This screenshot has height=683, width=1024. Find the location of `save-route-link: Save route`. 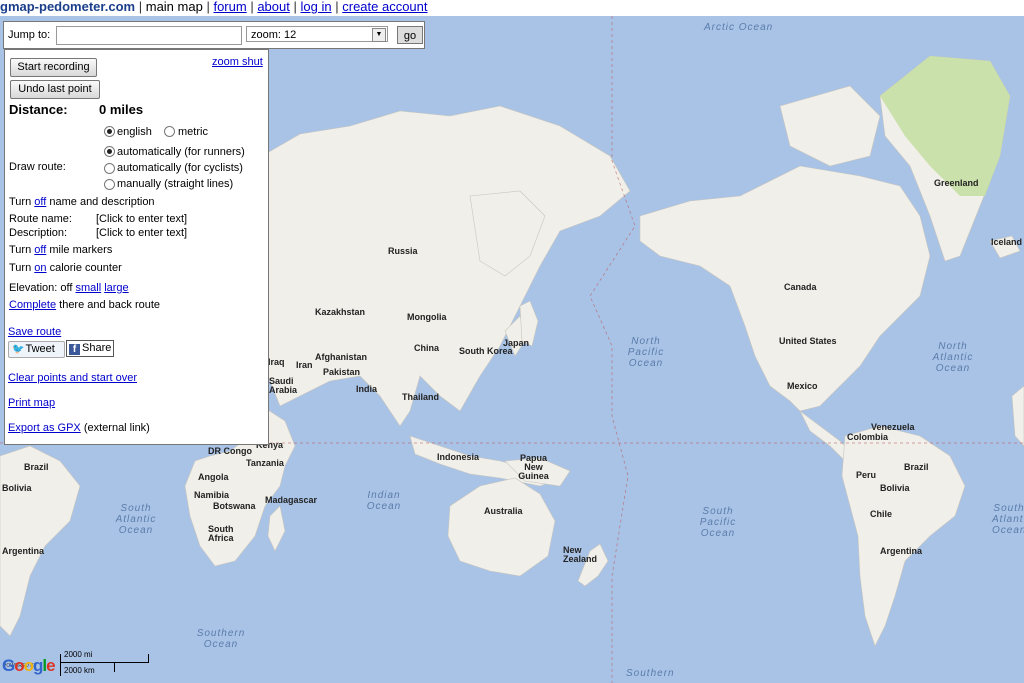

save-route-link: Save route is located at coordinates (34, 332).